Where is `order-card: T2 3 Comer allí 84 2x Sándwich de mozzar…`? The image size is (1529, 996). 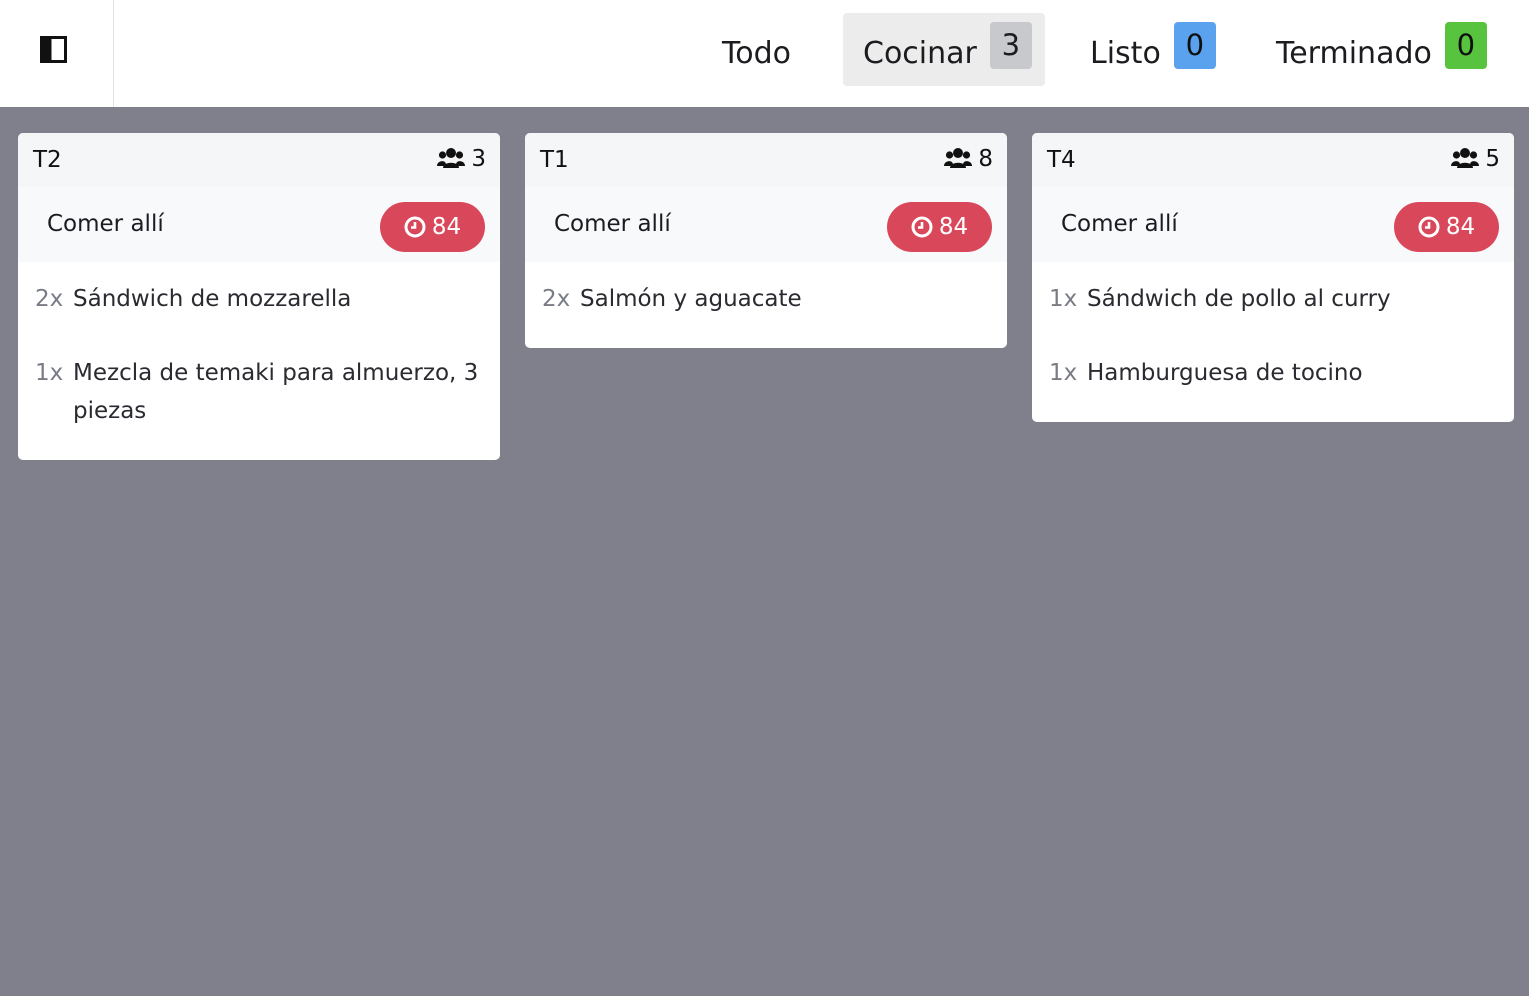
order-card: T2 3 Comer allí 84 2x Sándwich de mozzar… is located at coordinates (259, 296).